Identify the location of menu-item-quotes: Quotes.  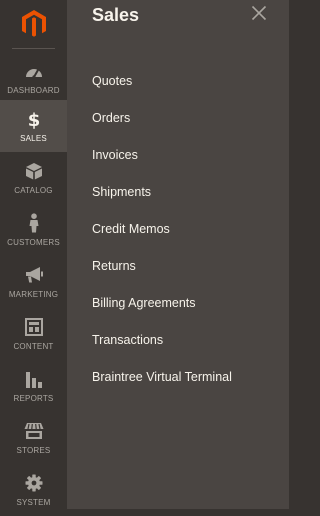
(162, 90).